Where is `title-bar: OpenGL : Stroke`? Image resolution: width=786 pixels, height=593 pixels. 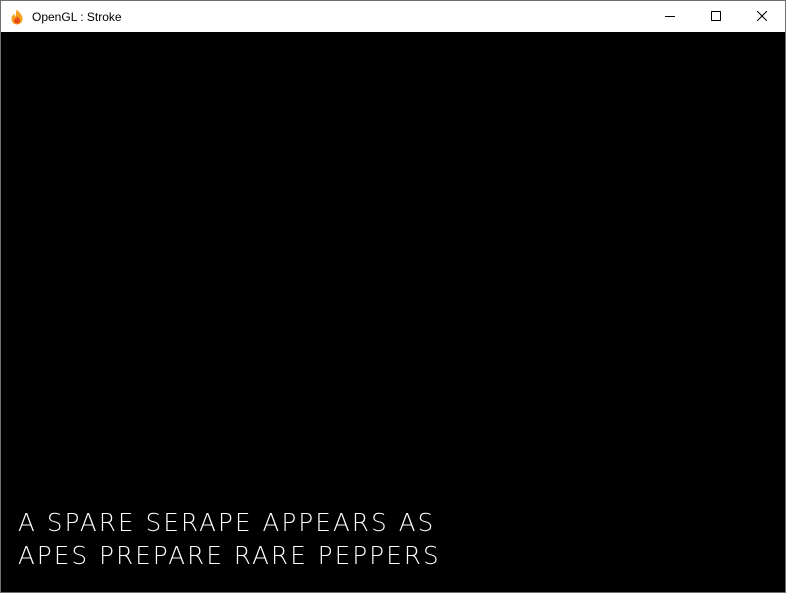
title-bar: OpenGL : Stroke is located at coordinates (393, 16).